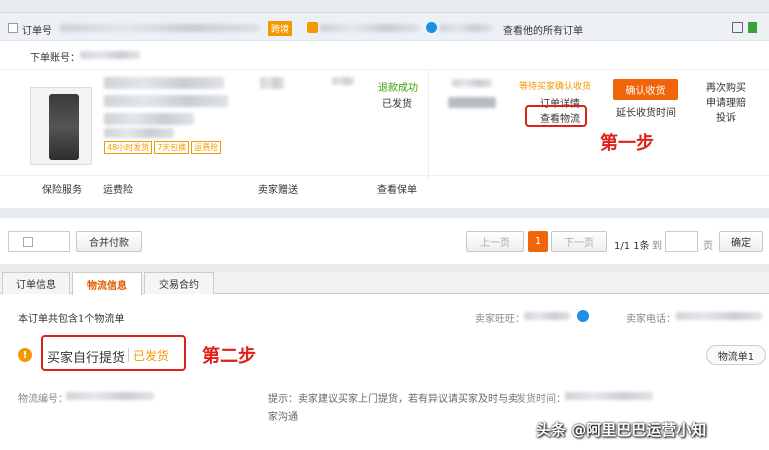  What do you see at coordinates (726, 86) in the screenshot?
I see `rebuy-link: 再次购买` at bounding box center [726, 86].